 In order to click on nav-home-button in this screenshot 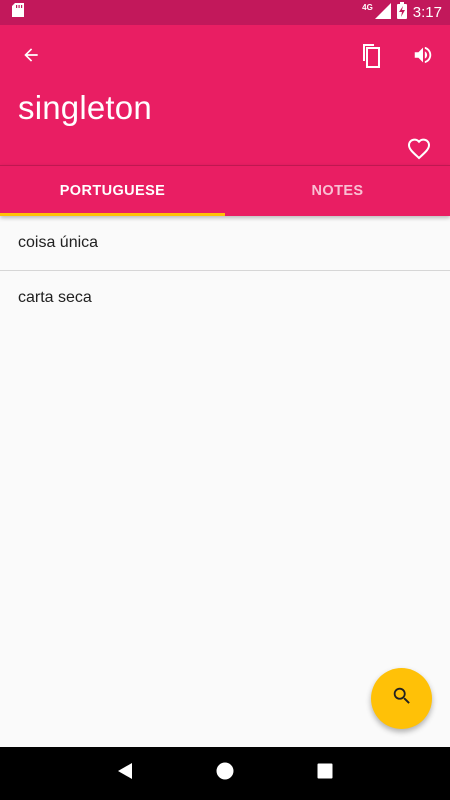, I will do `click(225, 774)`.